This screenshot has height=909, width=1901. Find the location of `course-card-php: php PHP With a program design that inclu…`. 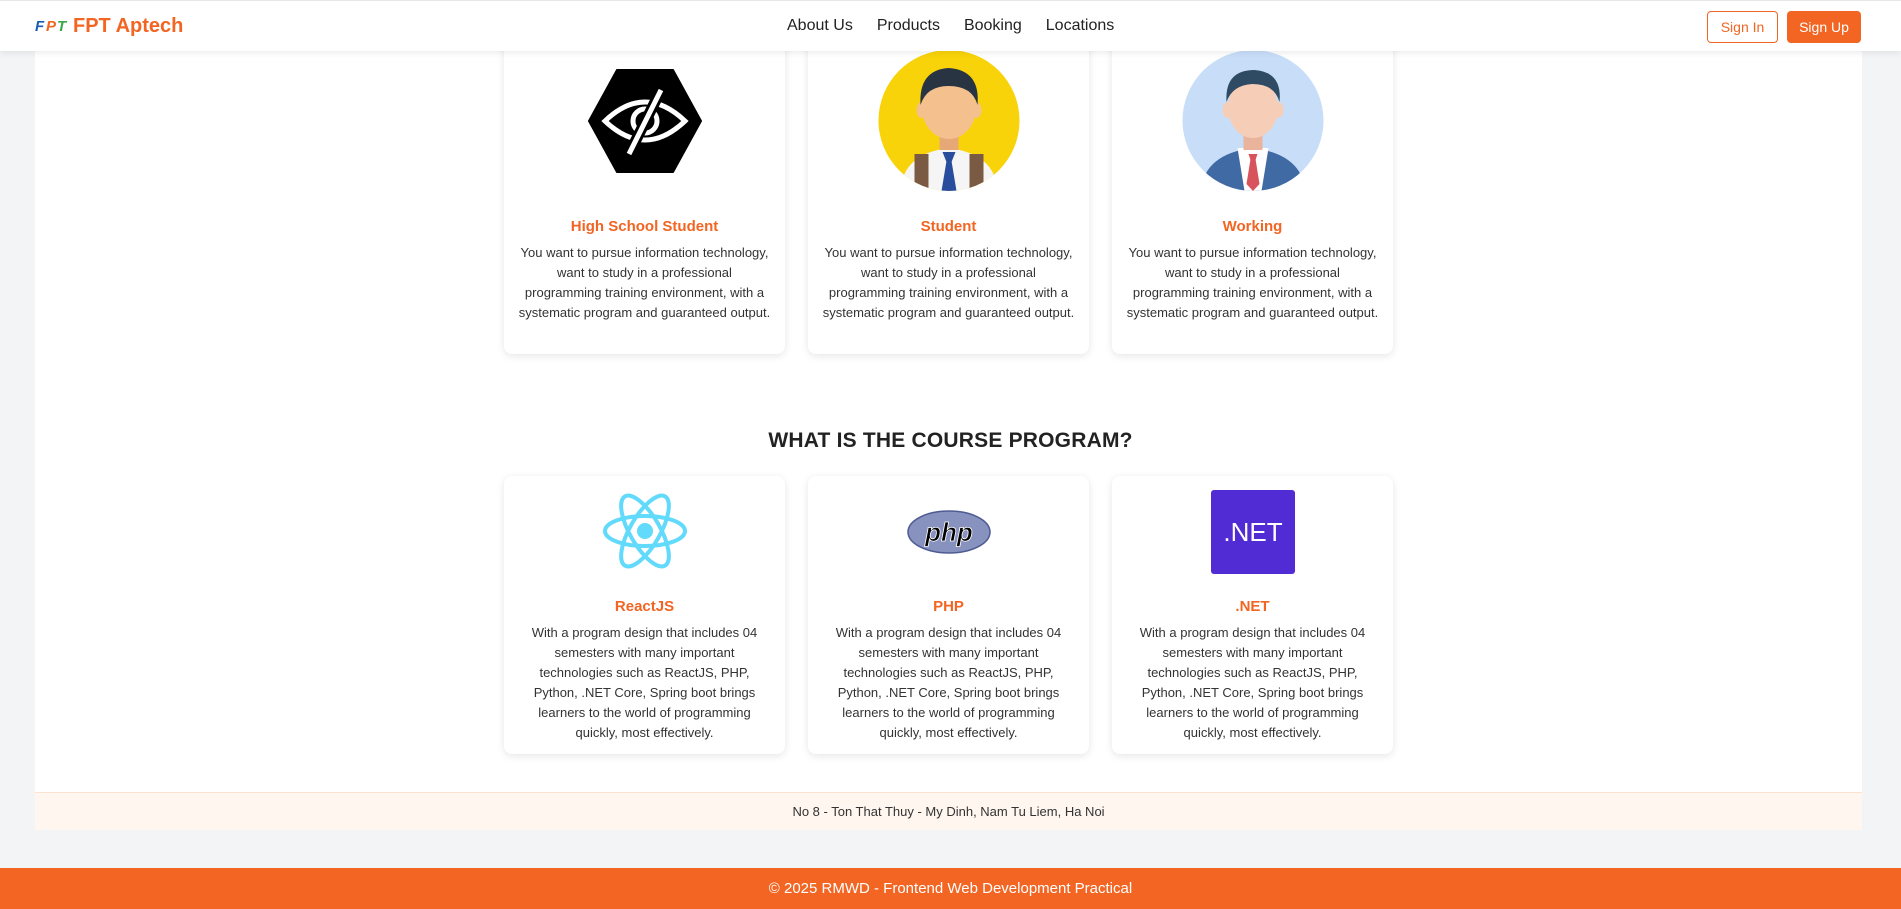

course-card-php: php PHP With a program design that inclu… is located at coordinates (948, 615).